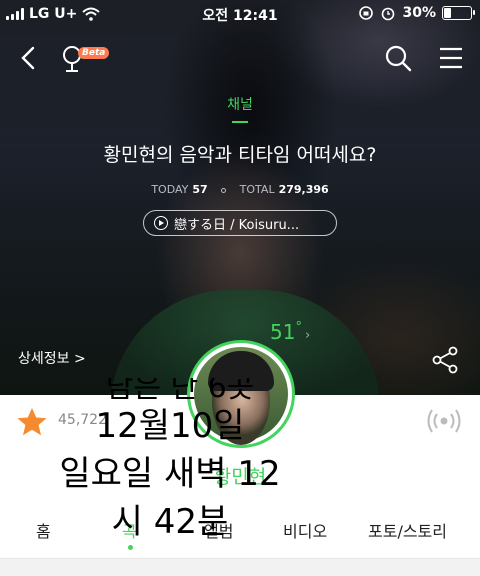  Describe the element at coordinates (388, 14) in the screenshot. I see `alarm-icon` at that location.